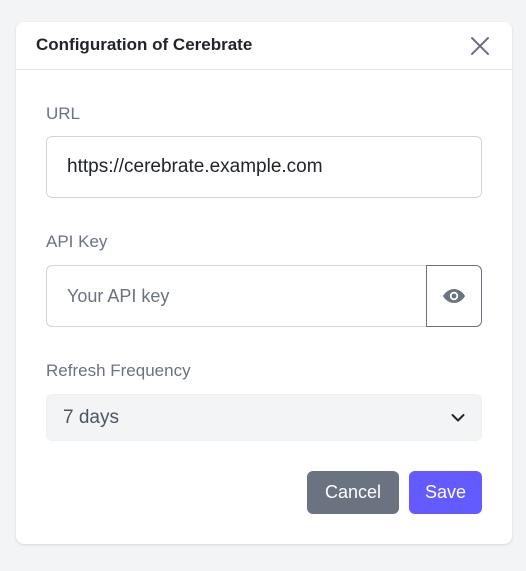  Describe the element at coordinates (458, 417) in the screenshot. I see `chevron-down-icon` at that location.